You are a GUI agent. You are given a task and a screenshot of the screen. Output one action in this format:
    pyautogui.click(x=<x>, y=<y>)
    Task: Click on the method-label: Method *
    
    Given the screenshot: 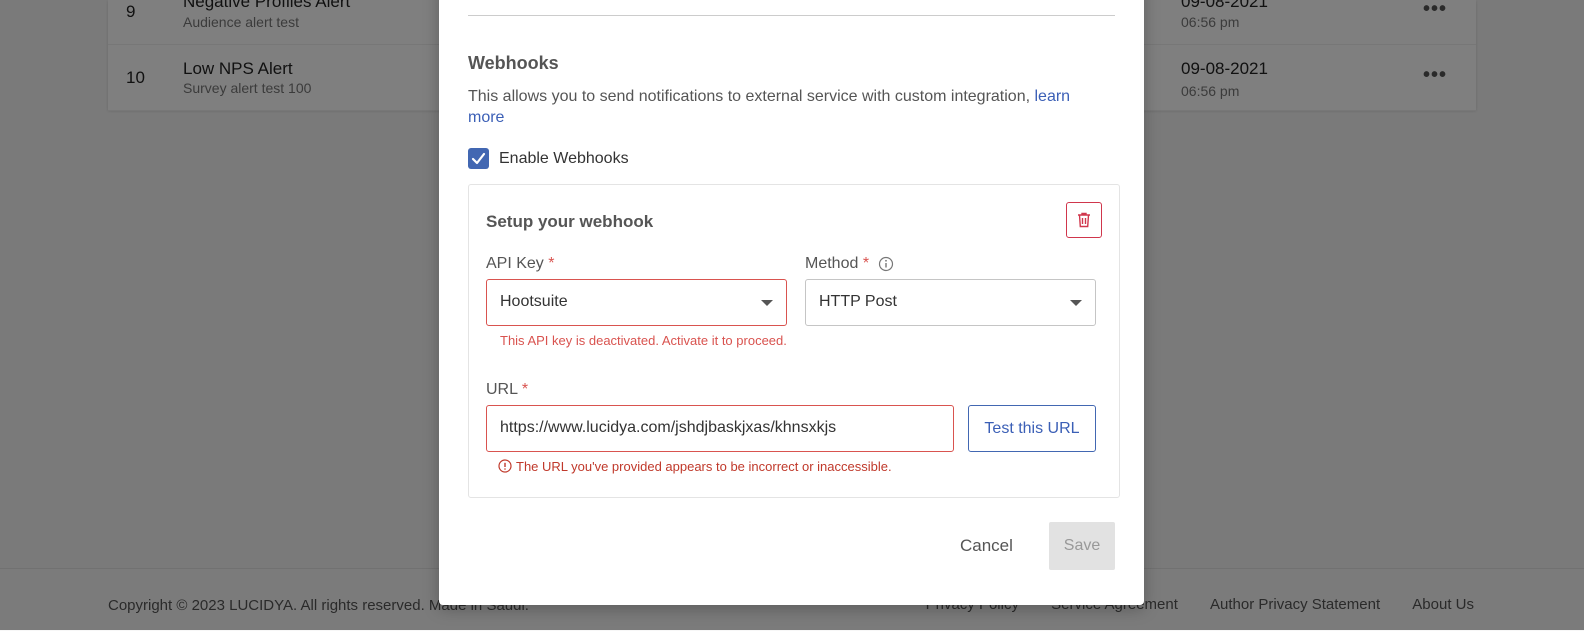 What is the action you would take?
    pyautogui.click(x=849, y=264)
    